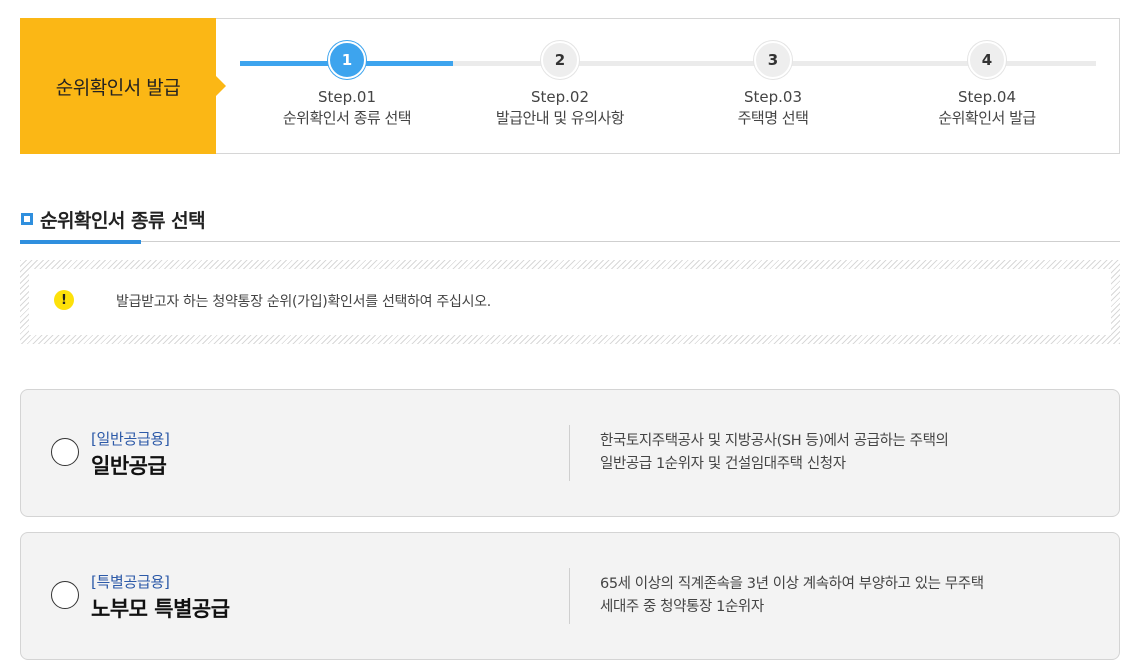  I want to click on step-2-label: 발급안내 및 유의사항, so click(560, 118).